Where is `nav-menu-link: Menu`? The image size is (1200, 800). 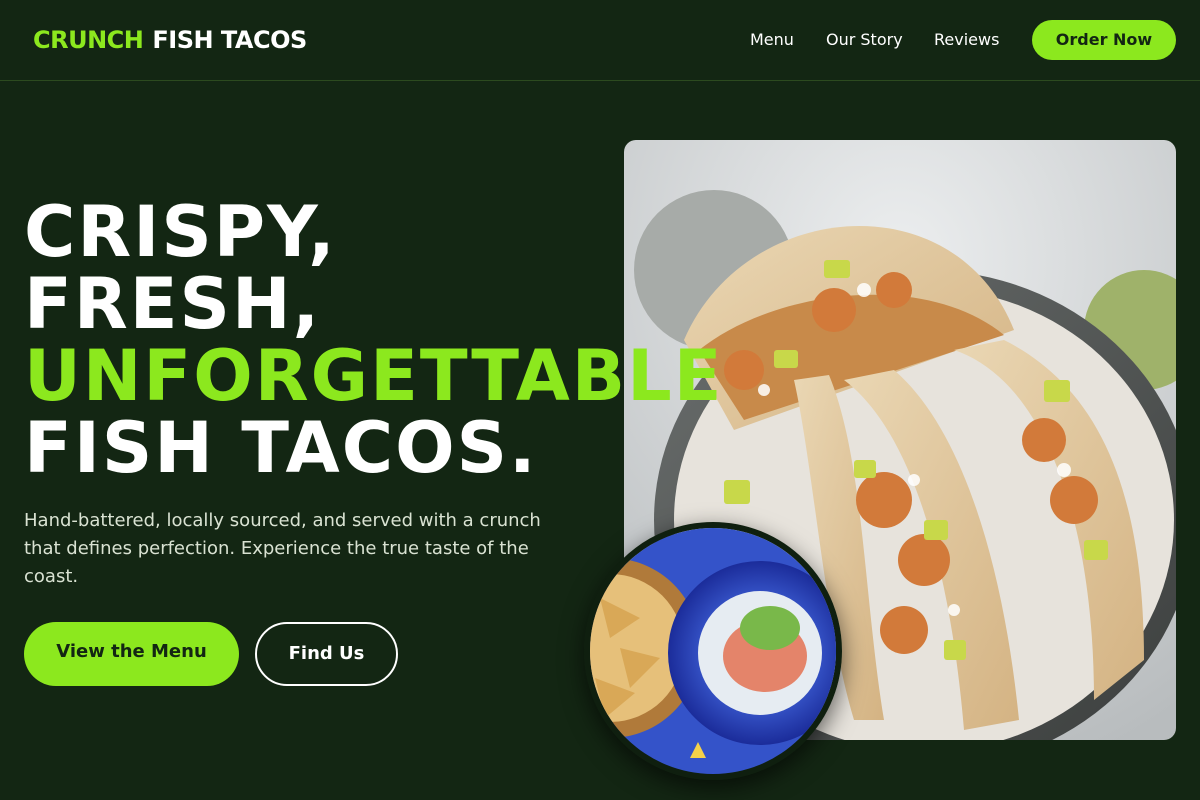
nav-menu-link: Menu is located at coordinates (772, 39).